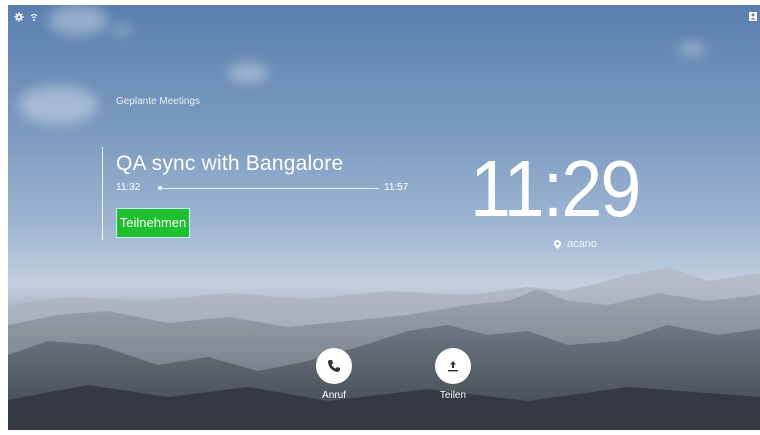 The image size is (760, 435). I want to click on share-action: Teilen, so click(453, 374).